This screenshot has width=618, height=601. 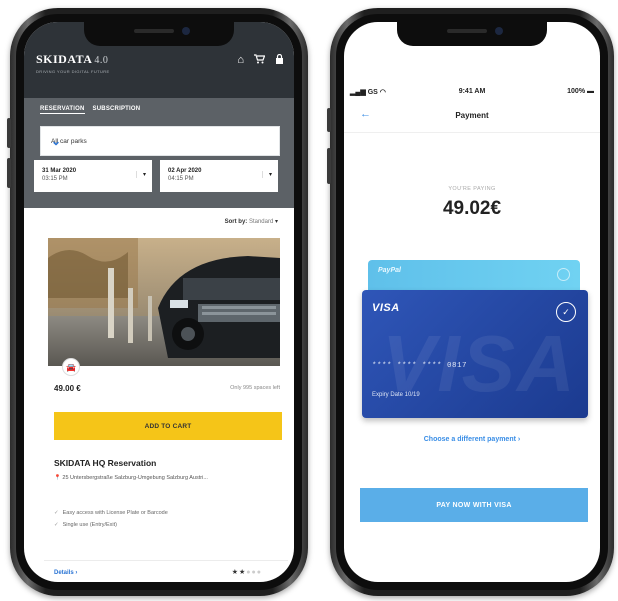 I want to click on sort-control: Sort by: Standard ▾, so click(x=251, y=221).